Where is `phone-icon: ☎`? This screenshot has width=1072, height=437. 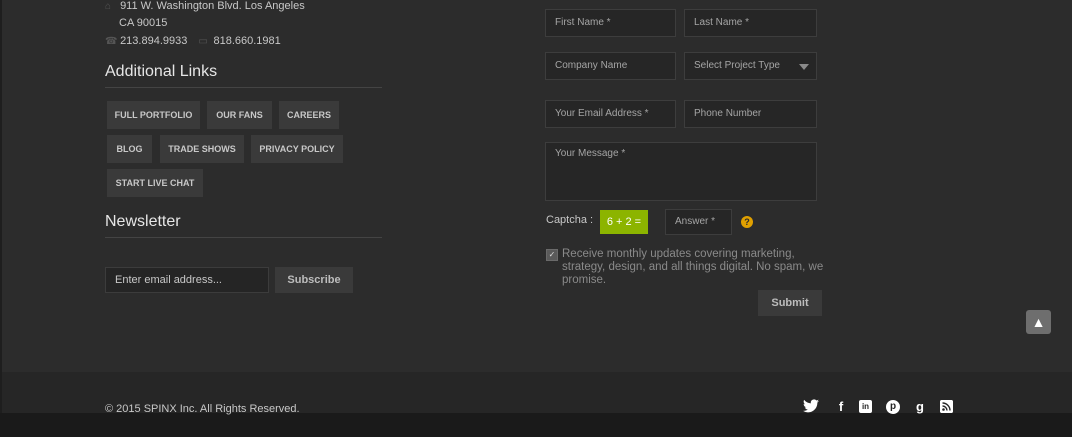 phone-icon: ☎ is located at coordinates (111, 41).